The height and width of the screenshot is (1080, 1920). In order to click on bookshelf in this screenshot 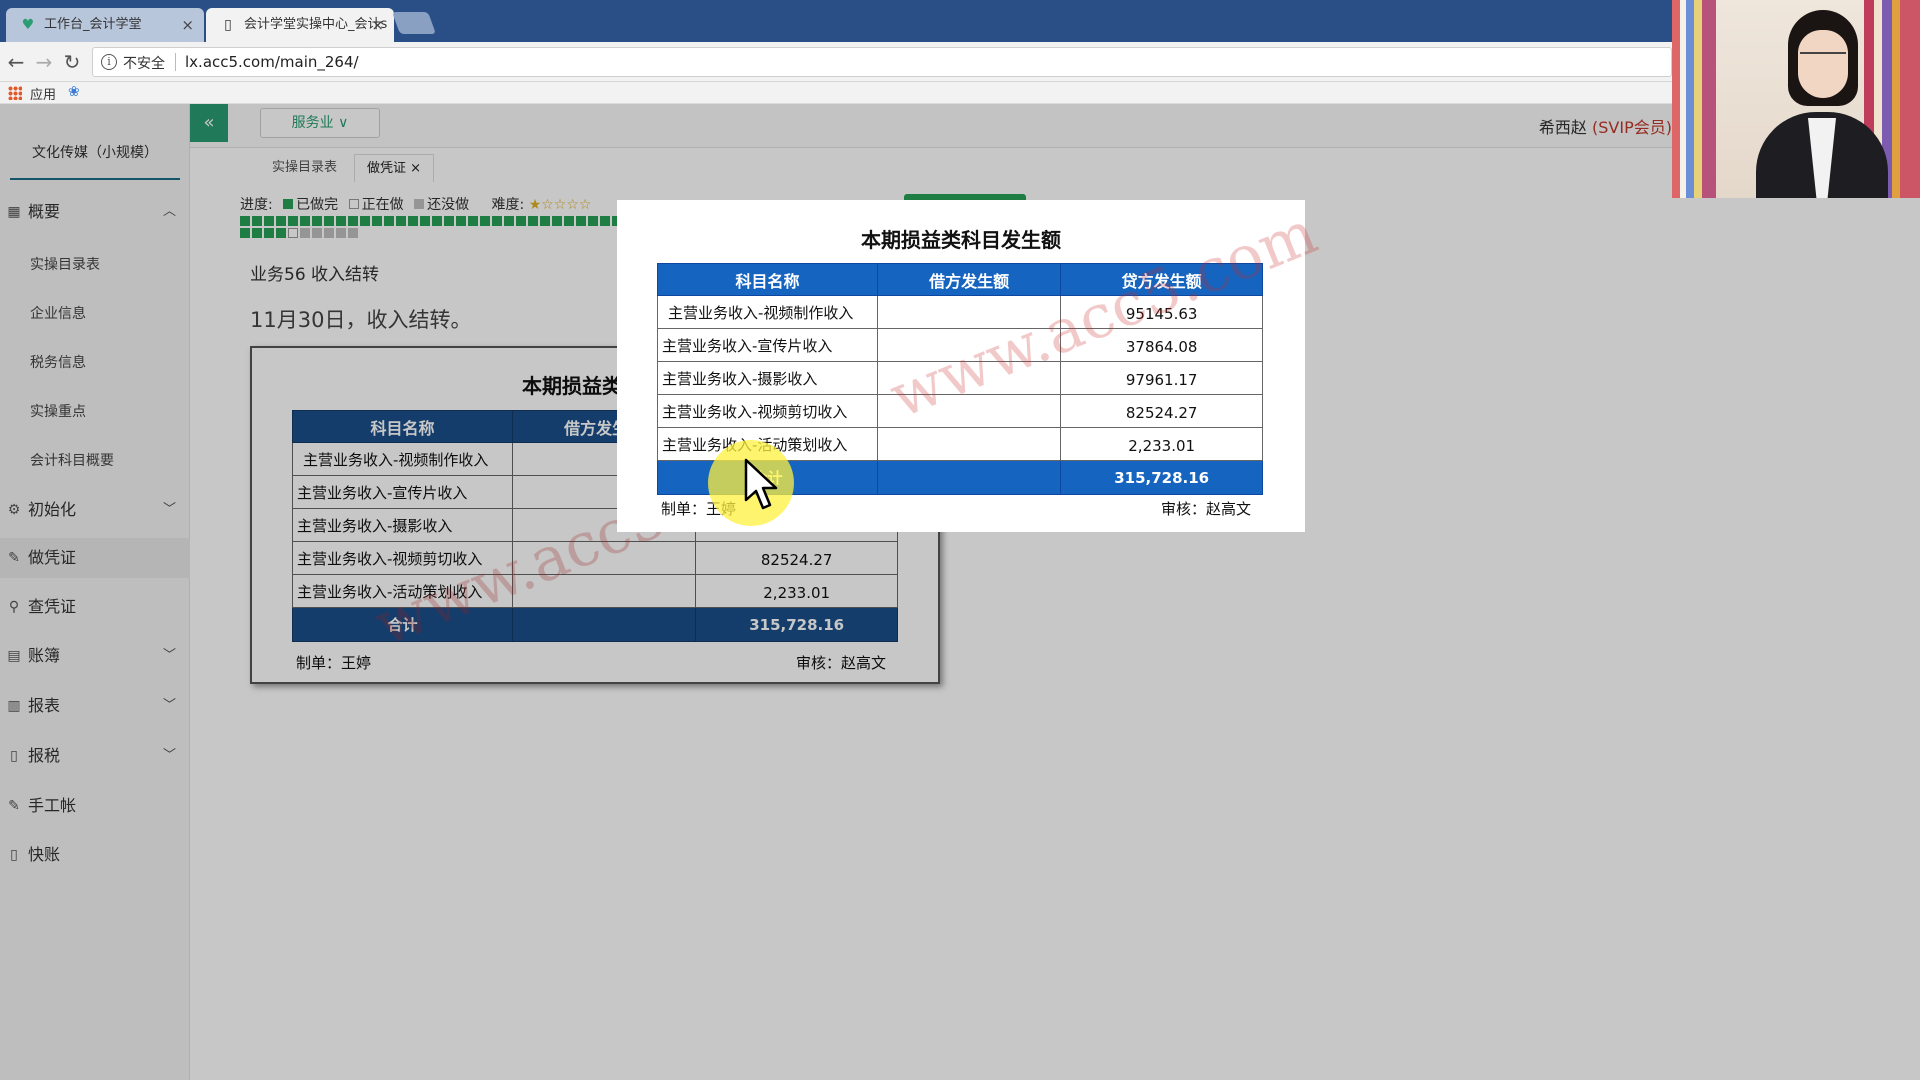, I will do `click(1694, 99)`.